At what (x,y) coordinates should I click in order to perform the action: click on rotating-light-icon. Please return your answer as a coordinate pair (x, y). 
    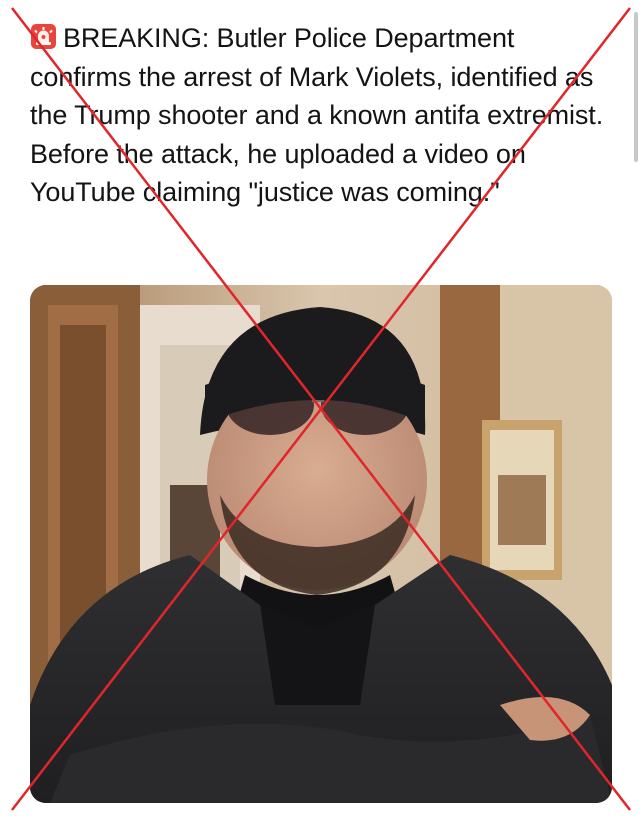
    Looking at the image, I should click on (43, 35).